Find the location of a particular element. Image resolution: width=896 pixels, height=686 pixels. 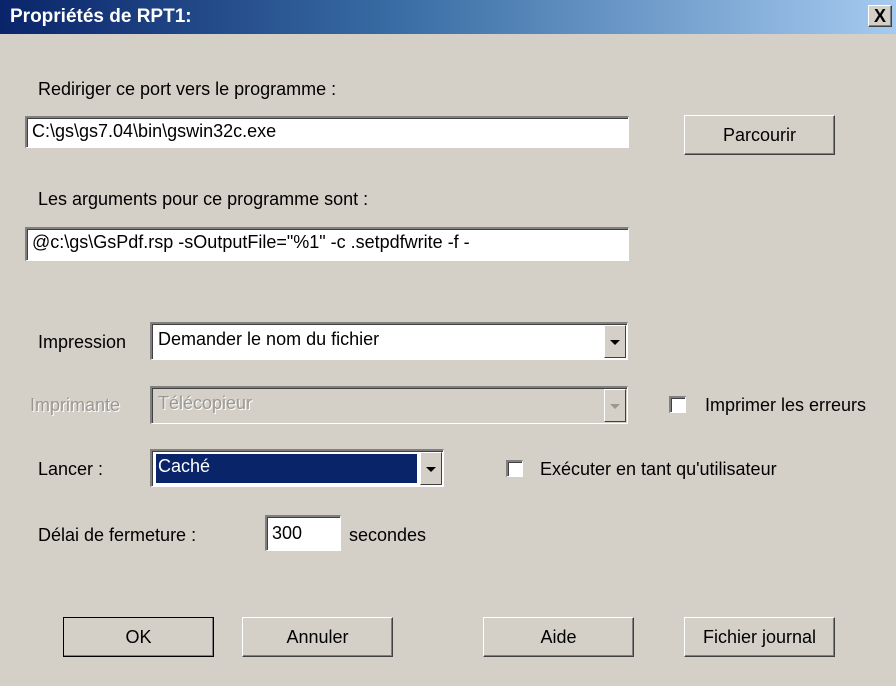

close-icon: X is located at coordinates (879, 16).